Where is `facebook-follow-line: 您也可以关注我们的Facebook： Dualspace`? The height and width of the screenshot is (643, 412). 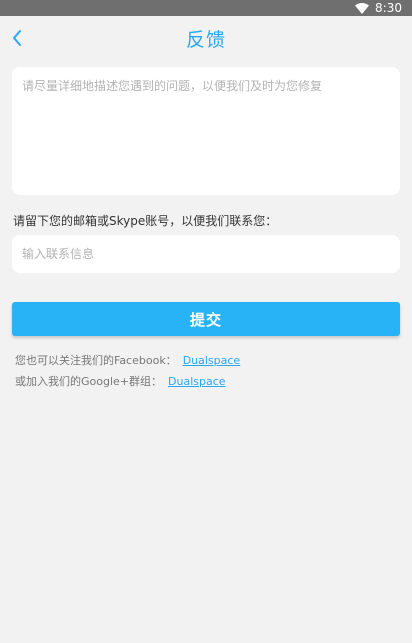
facebook-follow-line: 您也可以关注我们的Facebook： Dualspace is located at coordinates (127, 360).